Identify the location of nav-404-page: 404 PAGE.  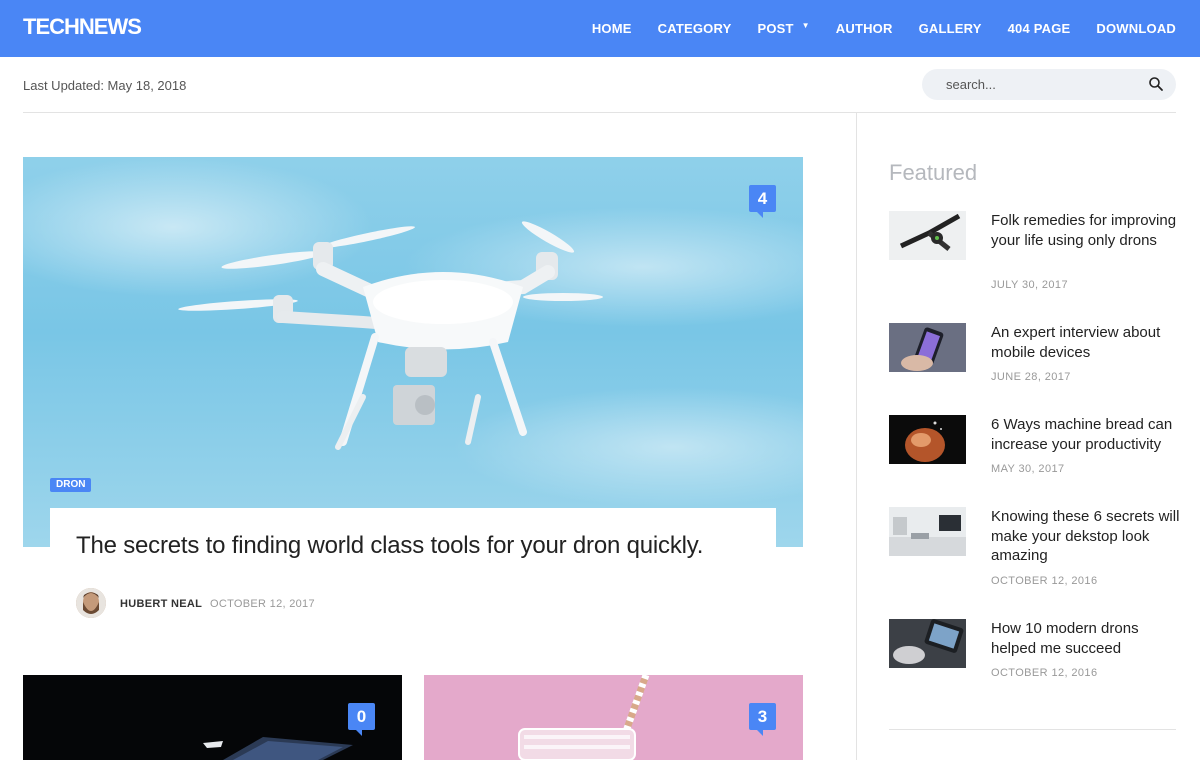
(1039, 28).